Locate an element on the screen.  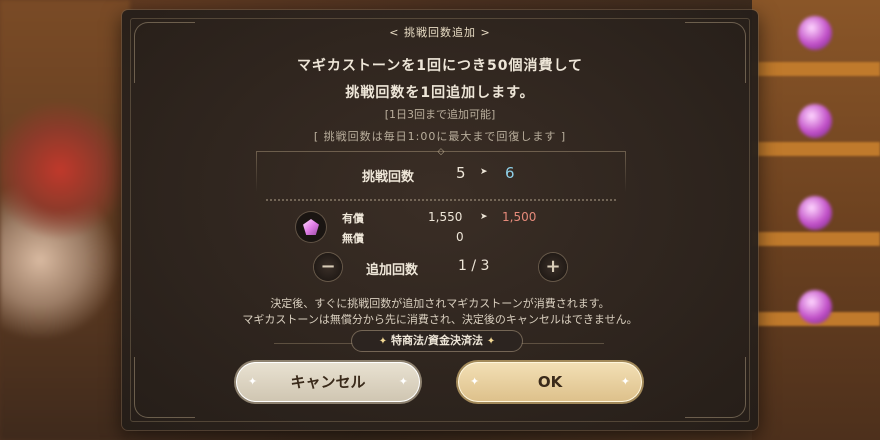
attempts-after: 6 is located at coordinates (510, 173).